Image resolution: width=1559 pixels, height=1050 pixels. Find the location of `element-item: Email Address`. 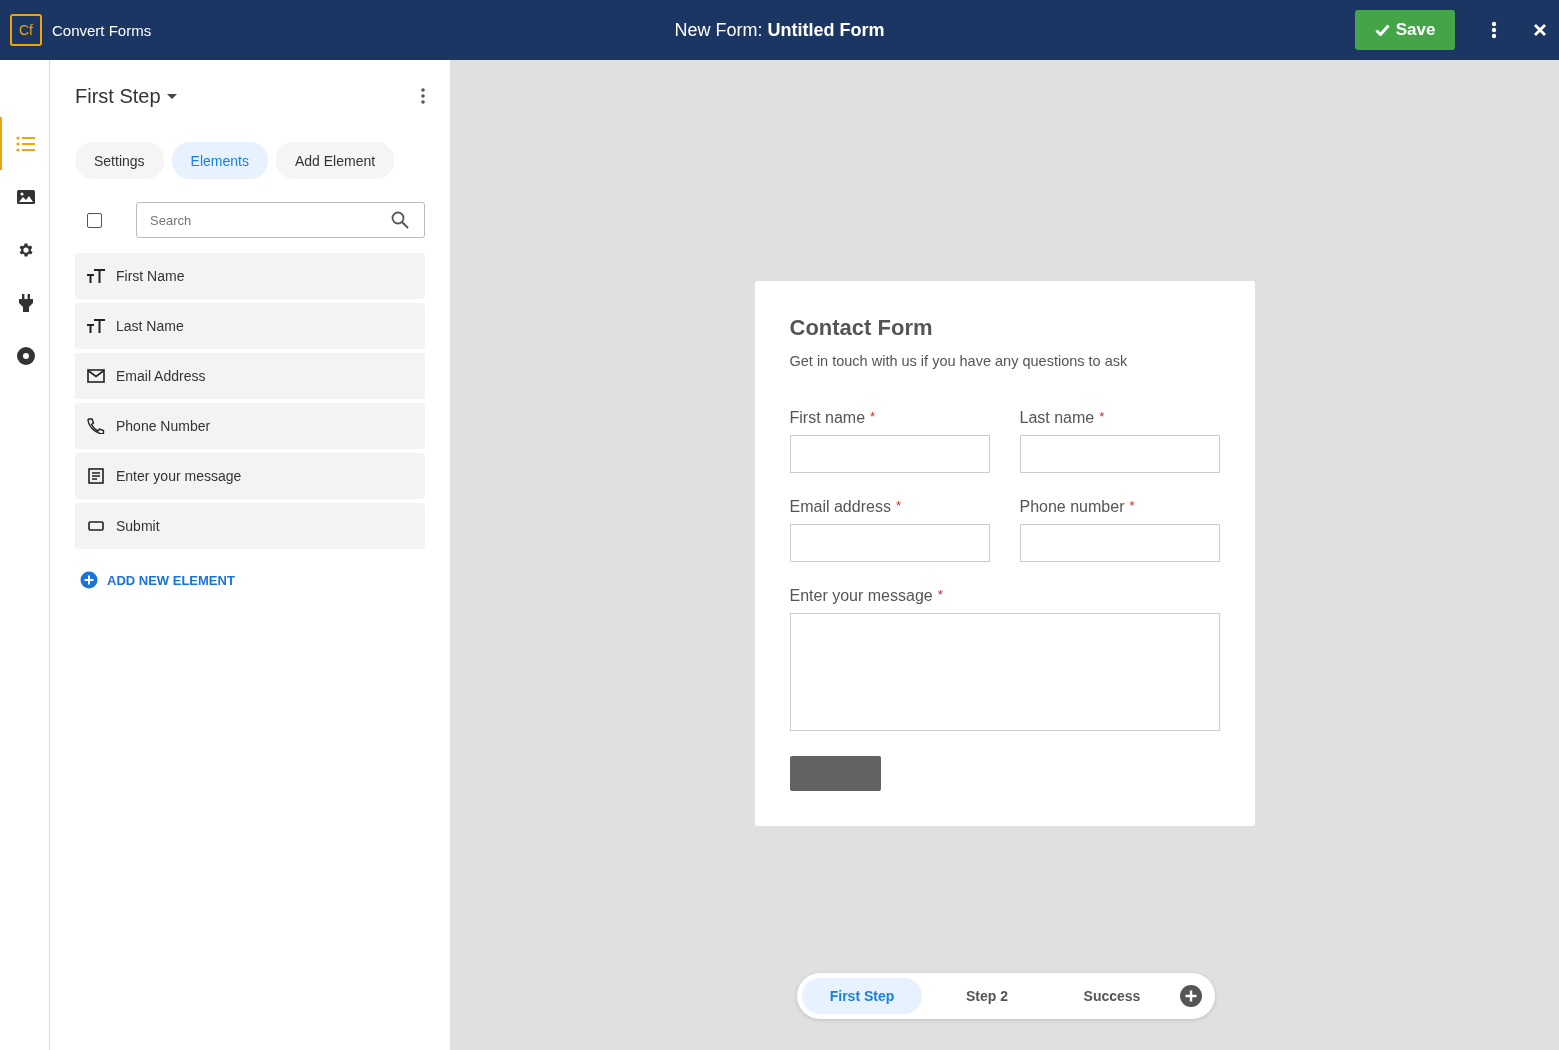

element-item: Email Address is located at coordinates (250, 376).